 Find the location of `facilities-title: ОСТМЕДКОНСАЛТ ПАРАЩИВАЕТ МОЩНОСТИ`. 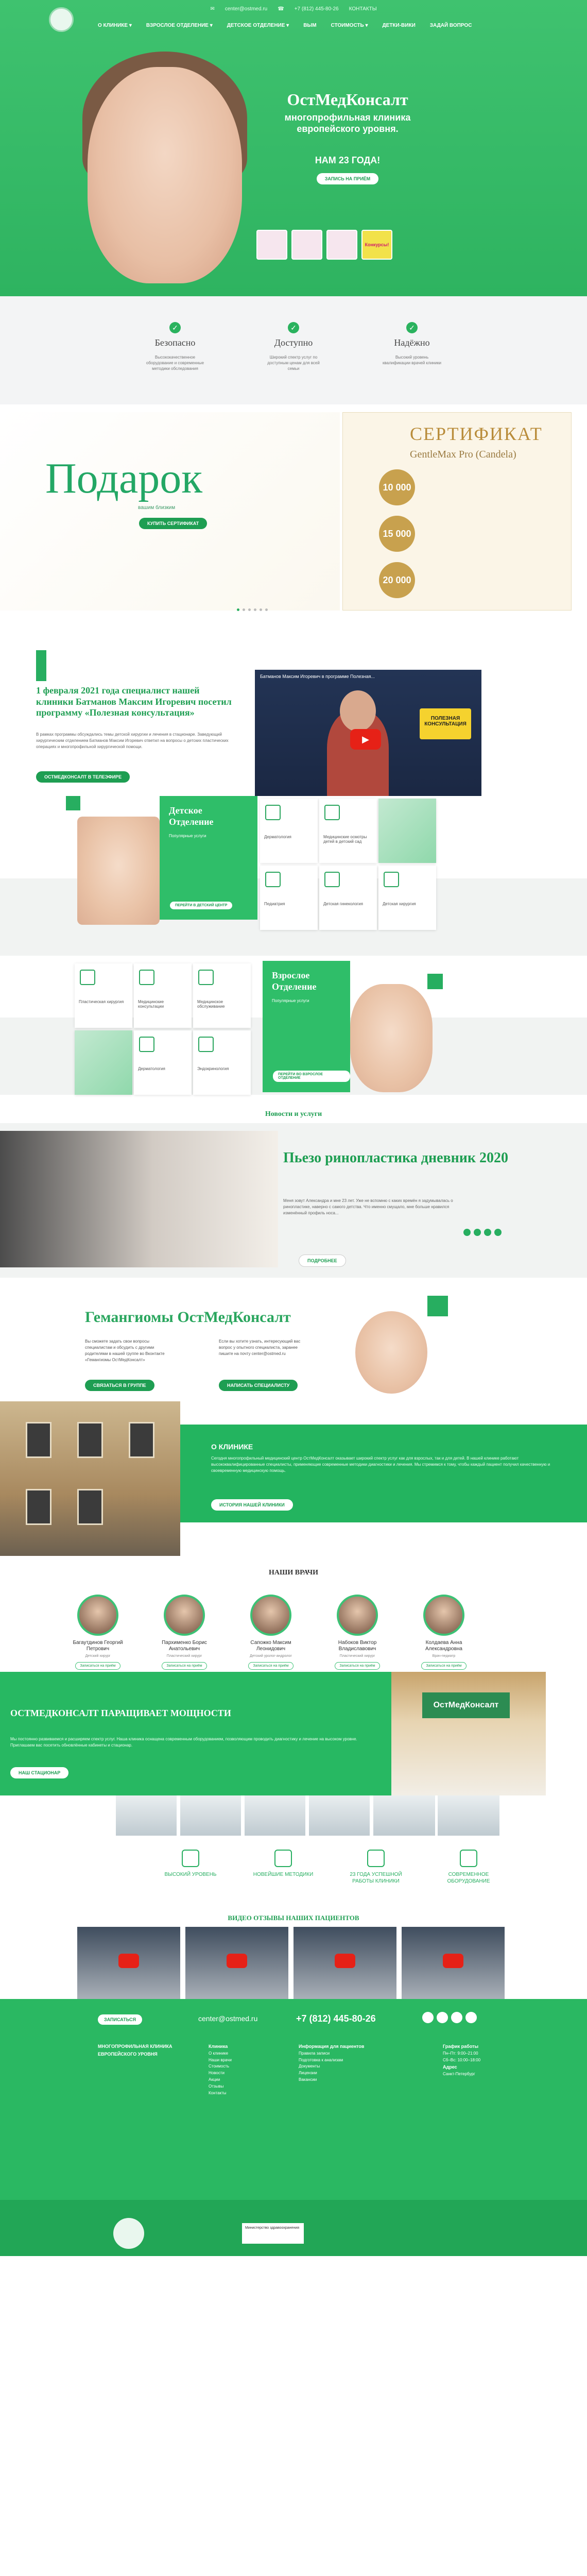

facilities-title: ОСТМЕДКОНСАЛТ ПАРАЩИВАЕТ МОЩНОСТИ is located at coordinates (120, 1713).